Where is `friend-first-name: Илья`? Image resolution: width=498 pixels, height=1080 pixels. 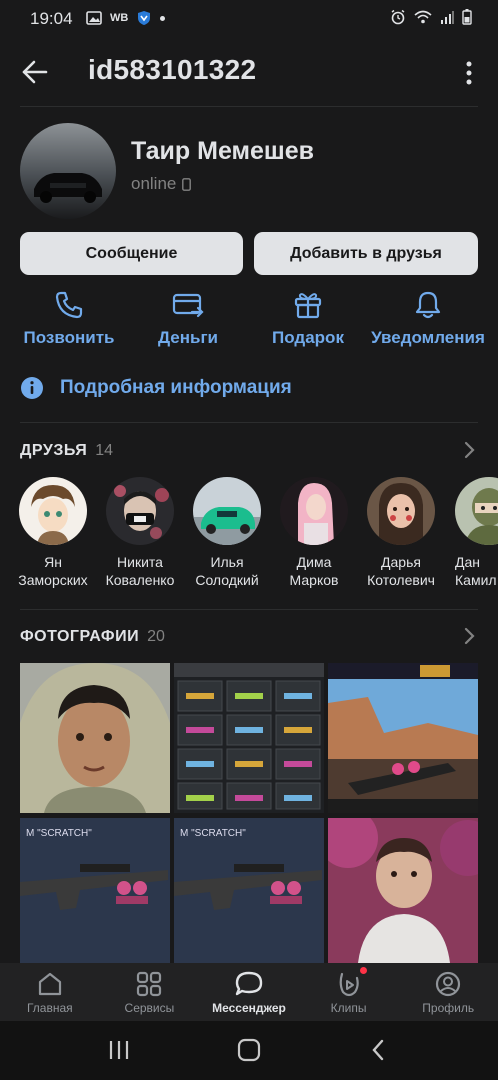
friend-first-name: Илья is located at coordinates (227, 562).